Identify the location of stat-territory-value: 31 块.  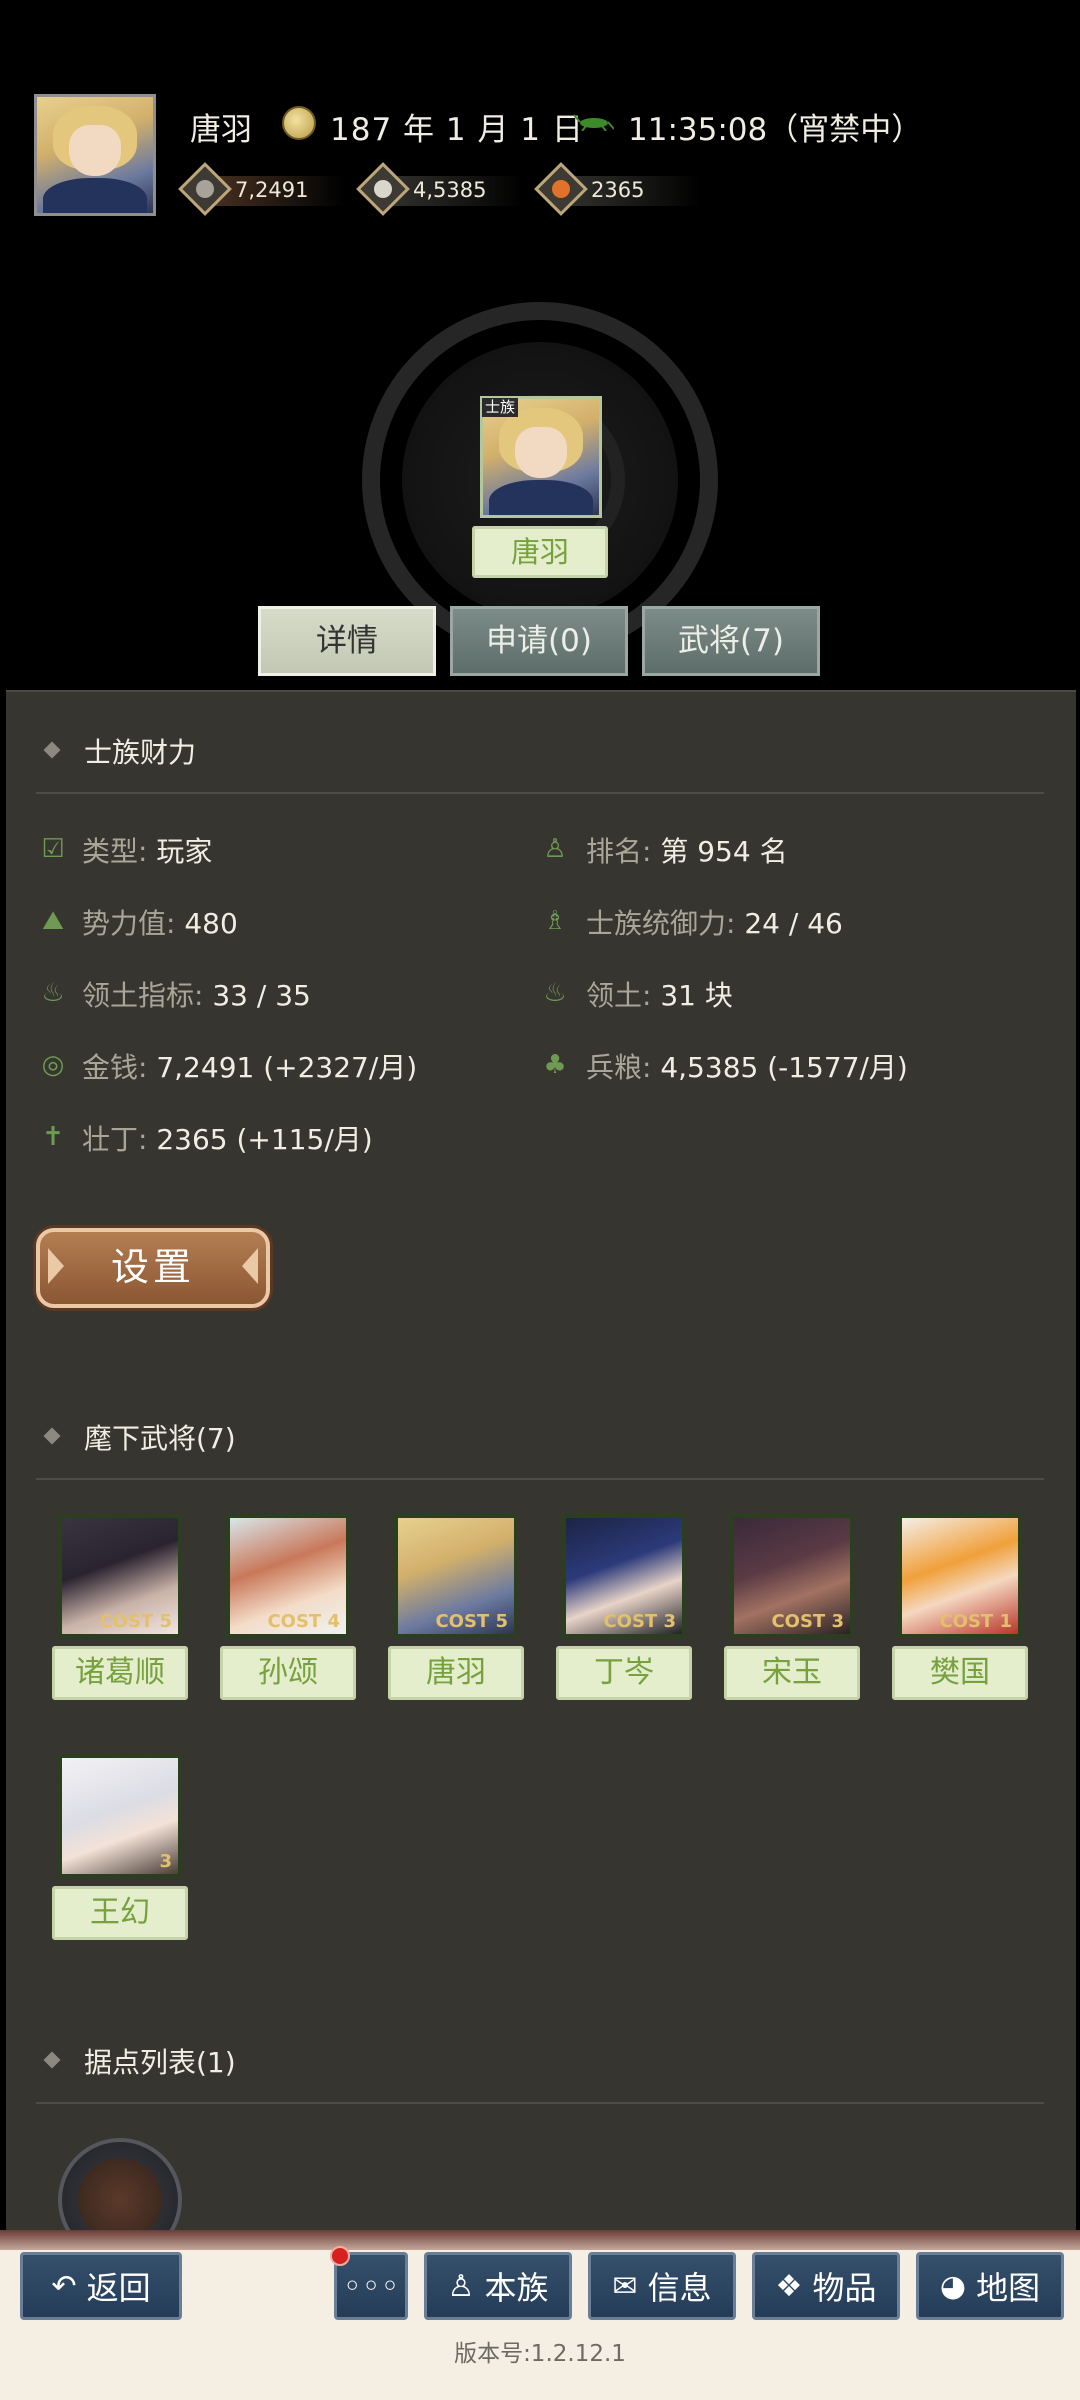
(696, 995).